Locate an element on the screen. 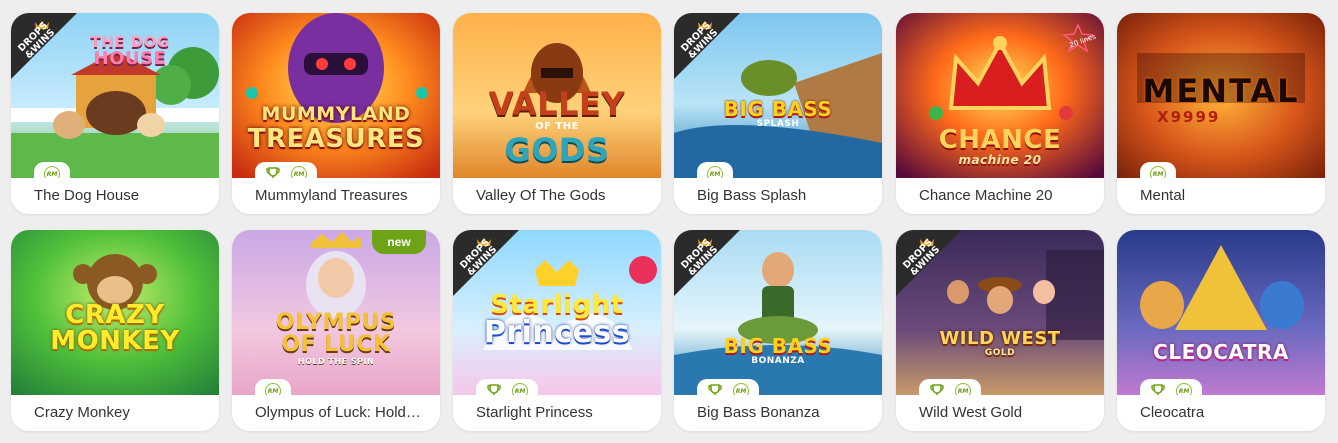 The height and width of the screenshot is (443, 1338). card-label-bar: Starlight Princess is located at coordinates (557, 413).